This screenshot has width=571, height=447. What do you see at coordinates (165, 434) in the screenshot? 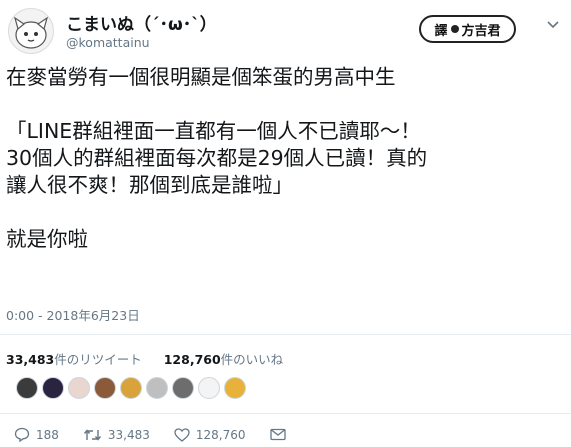
I see `action-bar: 188 33,483 128,760` at bounding box center [165, 434].